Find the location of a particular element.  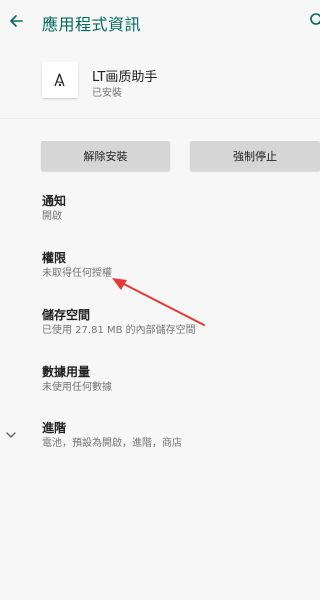

back-button is located at coordinates (16, 21).